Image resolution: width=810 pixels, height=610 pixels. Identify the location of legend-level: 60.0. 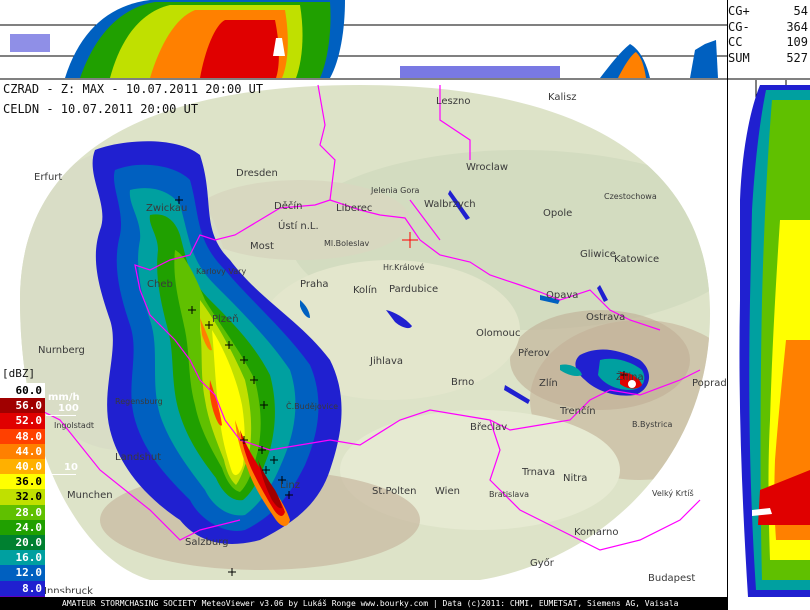
(22, 391).